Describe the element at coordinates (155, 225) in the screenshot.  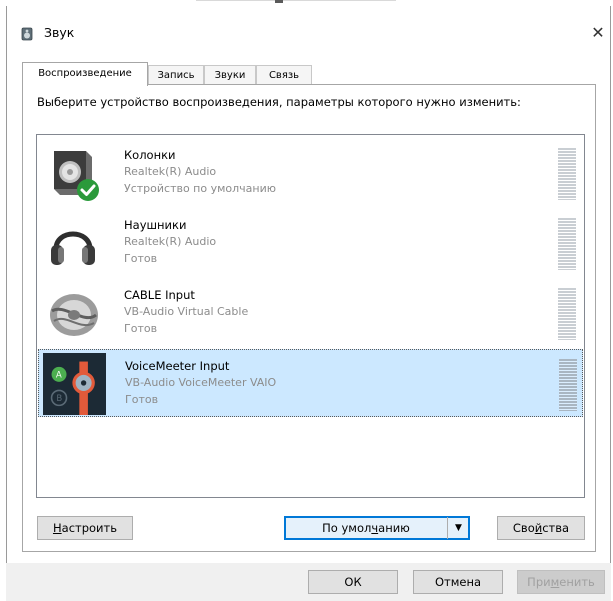
I see `device-name: Наушники` at that location.